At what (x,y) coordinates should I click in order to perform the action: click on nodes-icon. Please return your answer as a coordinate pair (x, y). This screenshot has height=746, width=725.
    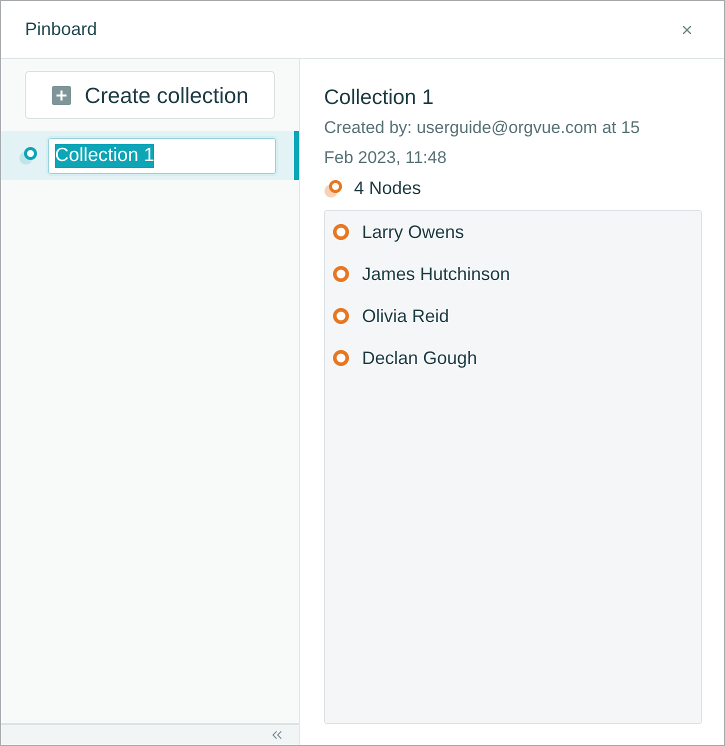
    Looking at the image, I should click on (333, 188).